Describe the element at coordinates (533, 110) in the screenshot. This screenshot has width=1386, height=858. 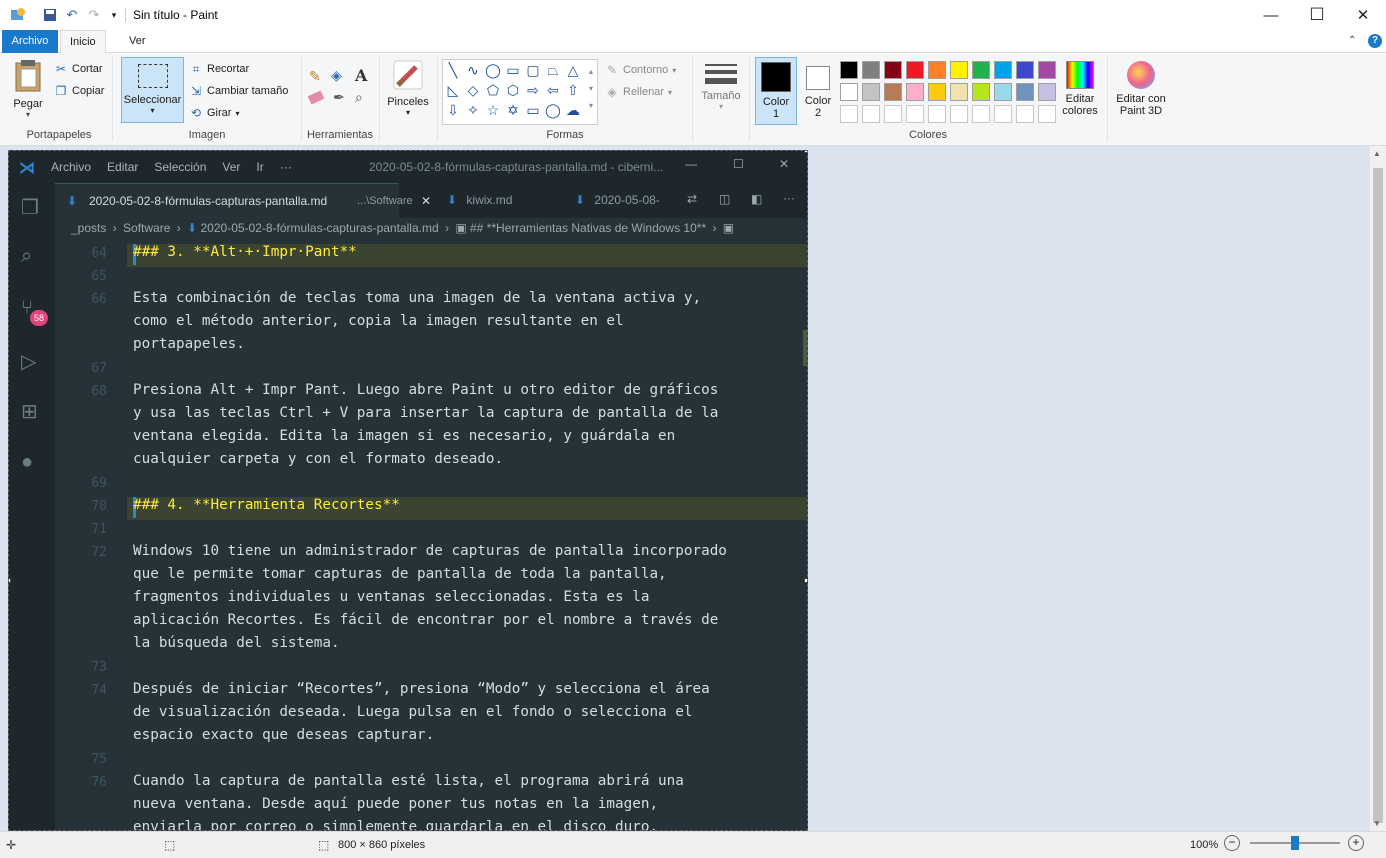
I see `rect-callout-shape-icon: ▭` at that location.